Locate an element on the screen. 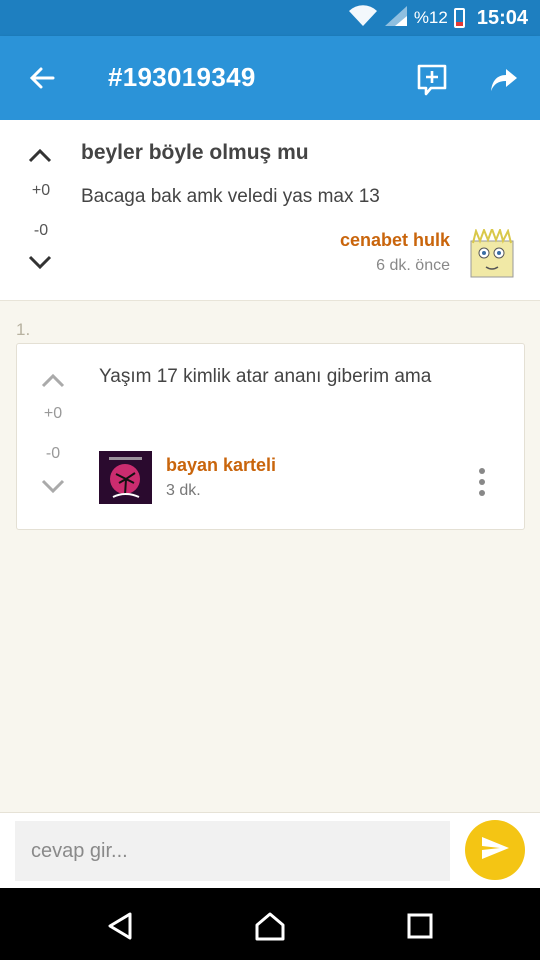  nav-recents-icon is located at coordinates (420, 926).